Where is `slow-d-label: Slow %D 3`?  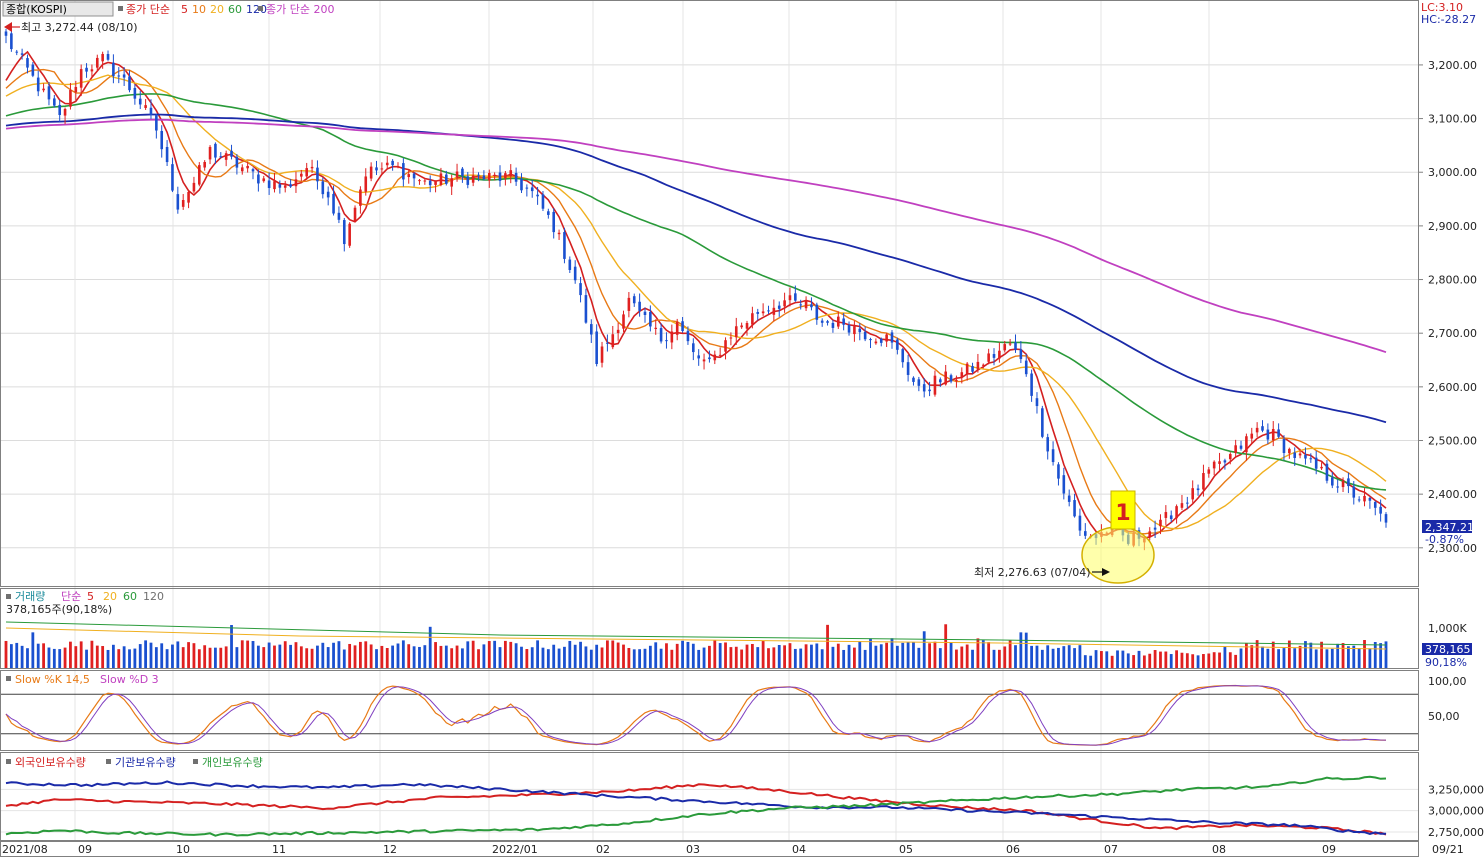 slow-d-label: Slow %D 3 is located at coordinates (129, 679).